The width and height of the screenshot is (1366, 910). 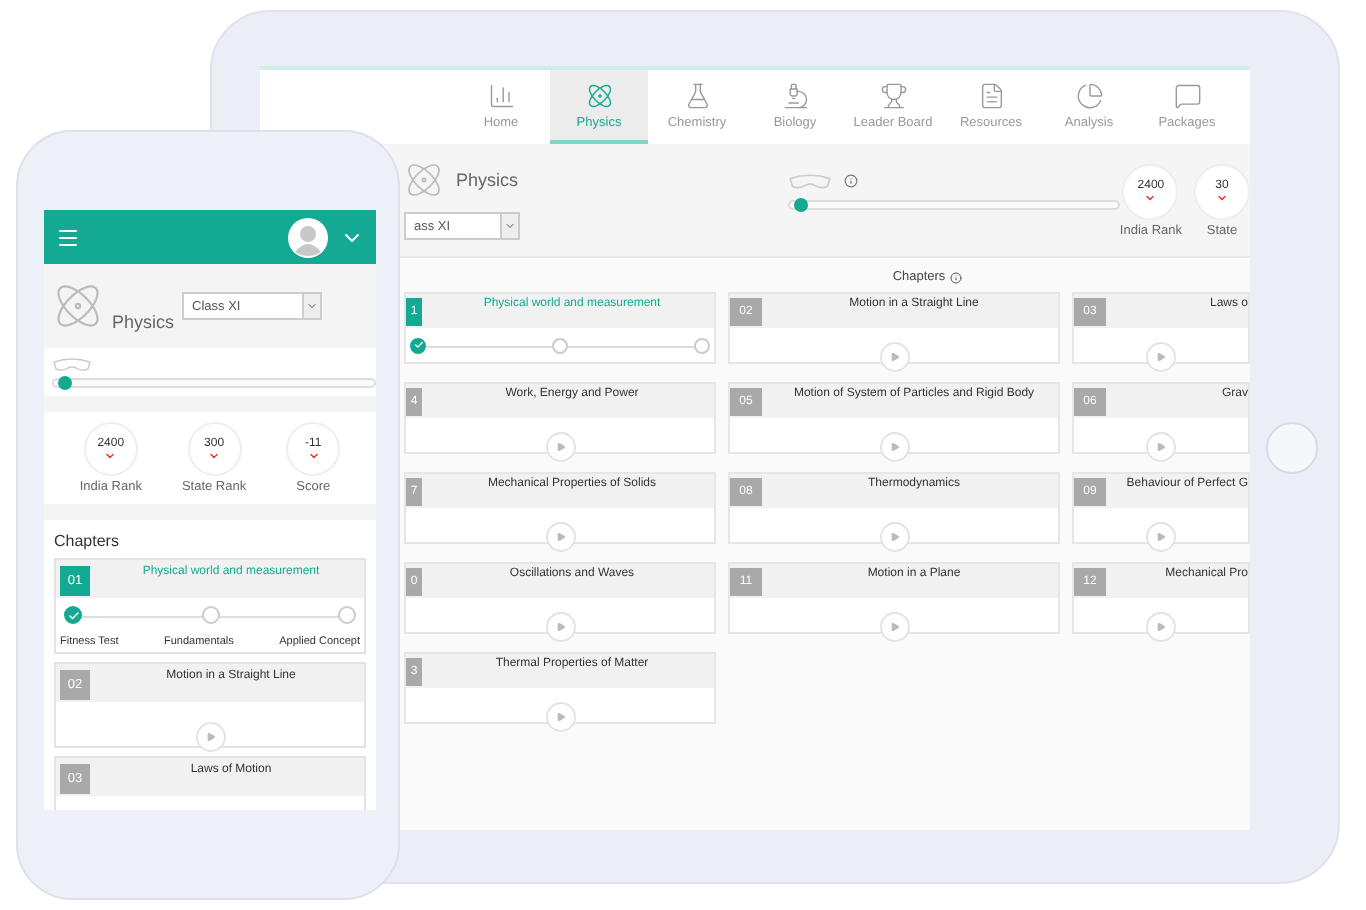 I want to click on flask-icon, so click(x=697, y=95).